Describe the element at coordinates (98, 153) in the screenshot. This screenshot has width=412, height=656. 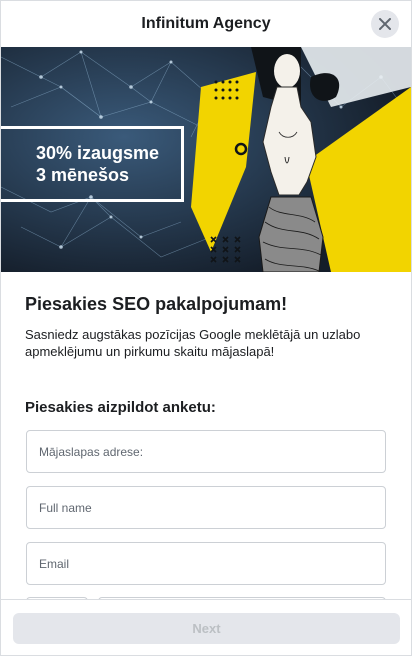
I see `hero-headline-line-1: 30% izaugsme` at that location.